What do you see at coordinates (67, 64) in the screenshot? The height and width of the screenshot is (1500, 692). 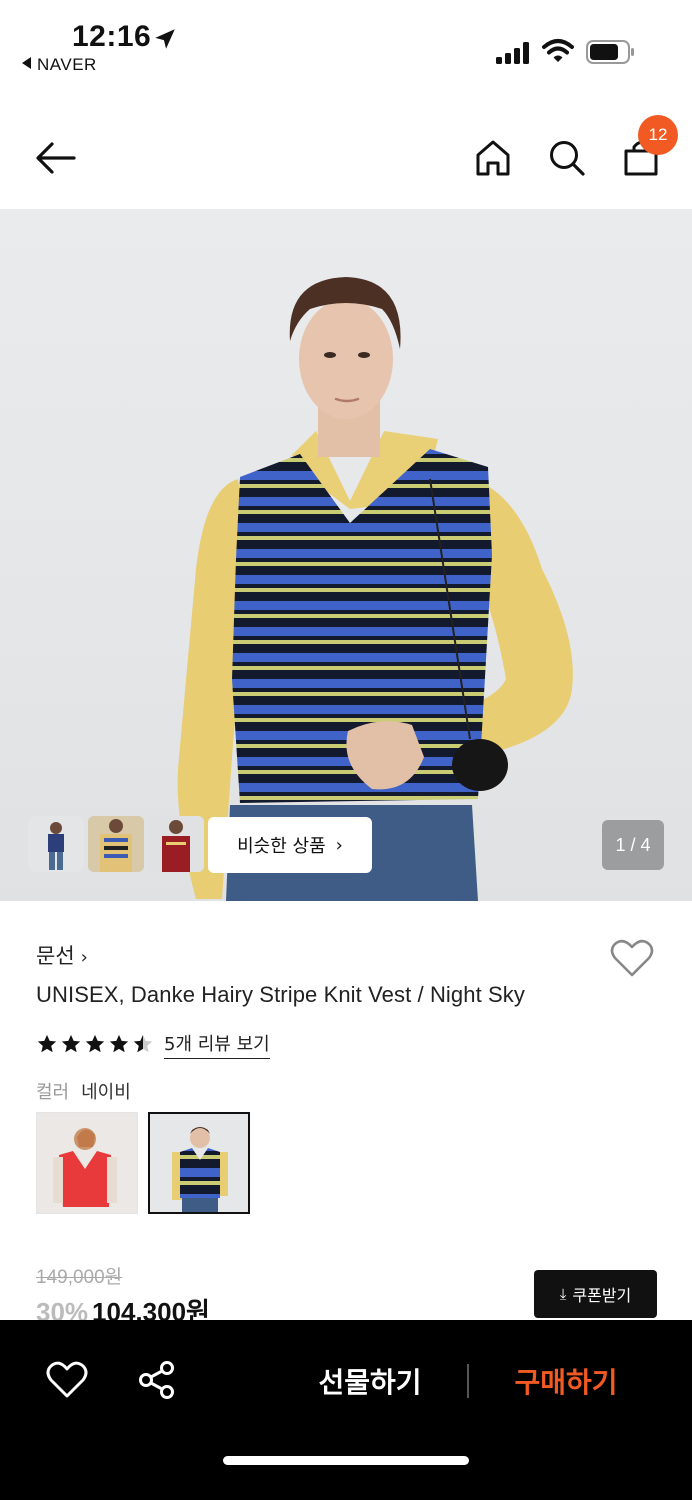 I see `back-app-label: NAVER` at bounding box center [67, 64].